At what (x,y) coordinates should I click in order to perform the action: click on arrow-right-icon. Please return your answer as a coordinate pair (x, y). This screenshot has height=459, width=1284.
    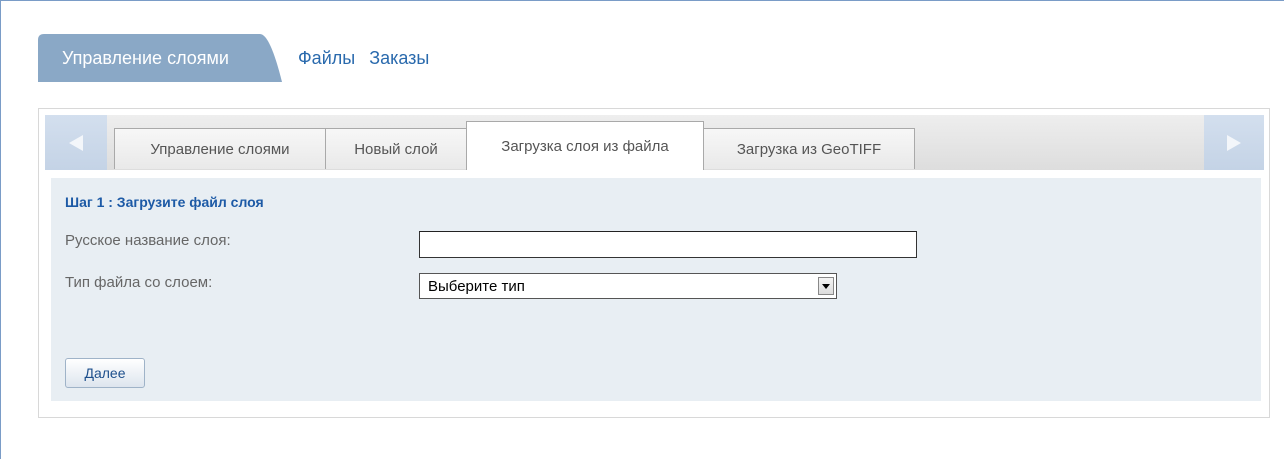
    Looking at the image, I should click on (1234, 142).